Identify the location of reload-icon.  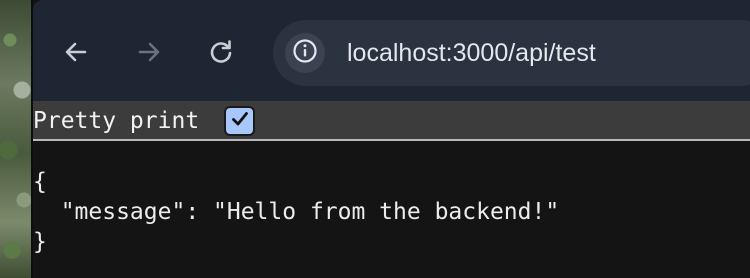
(221, 52).